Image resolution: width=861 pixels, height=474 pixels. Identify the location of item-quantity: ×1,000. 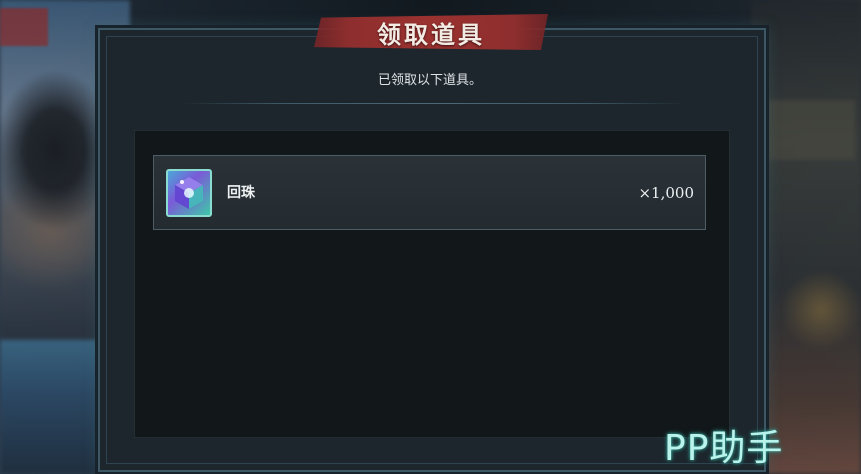
(666, 193).